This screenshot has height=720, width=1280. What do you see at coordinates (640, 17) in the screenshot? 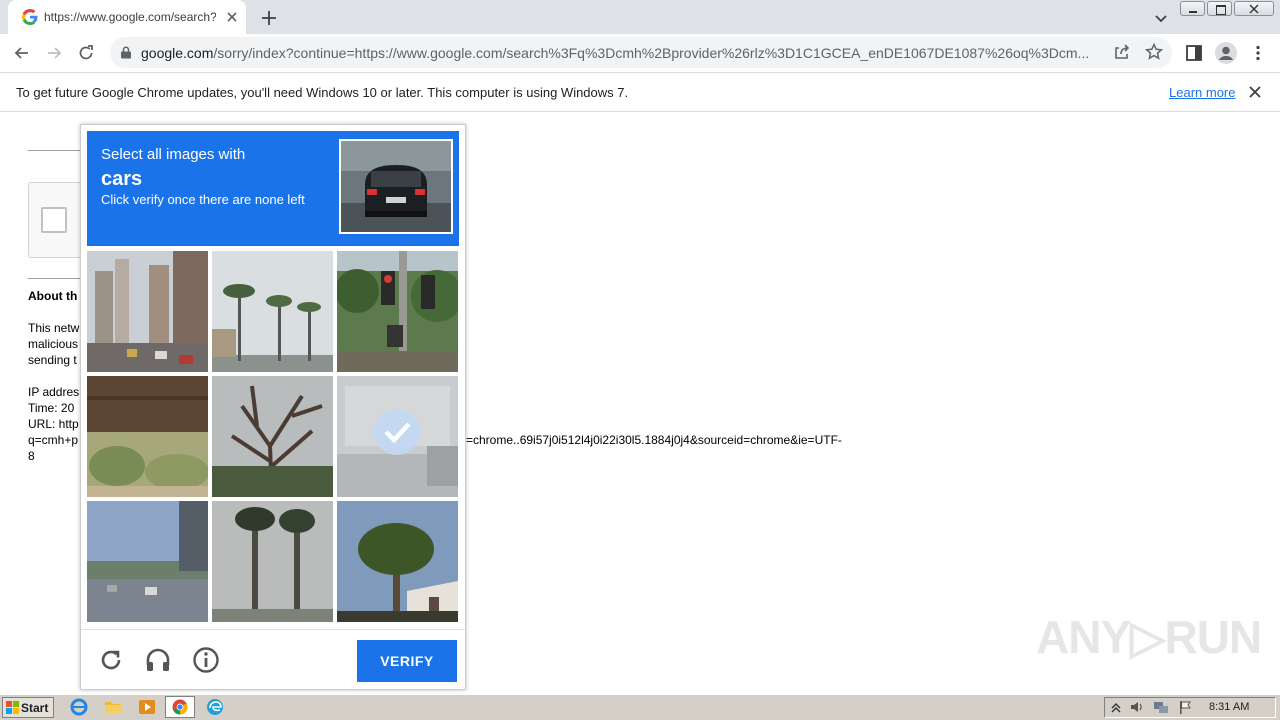
I see `tab-strip: https://www.google.com/search?q=` at bounding box center [640, 17].